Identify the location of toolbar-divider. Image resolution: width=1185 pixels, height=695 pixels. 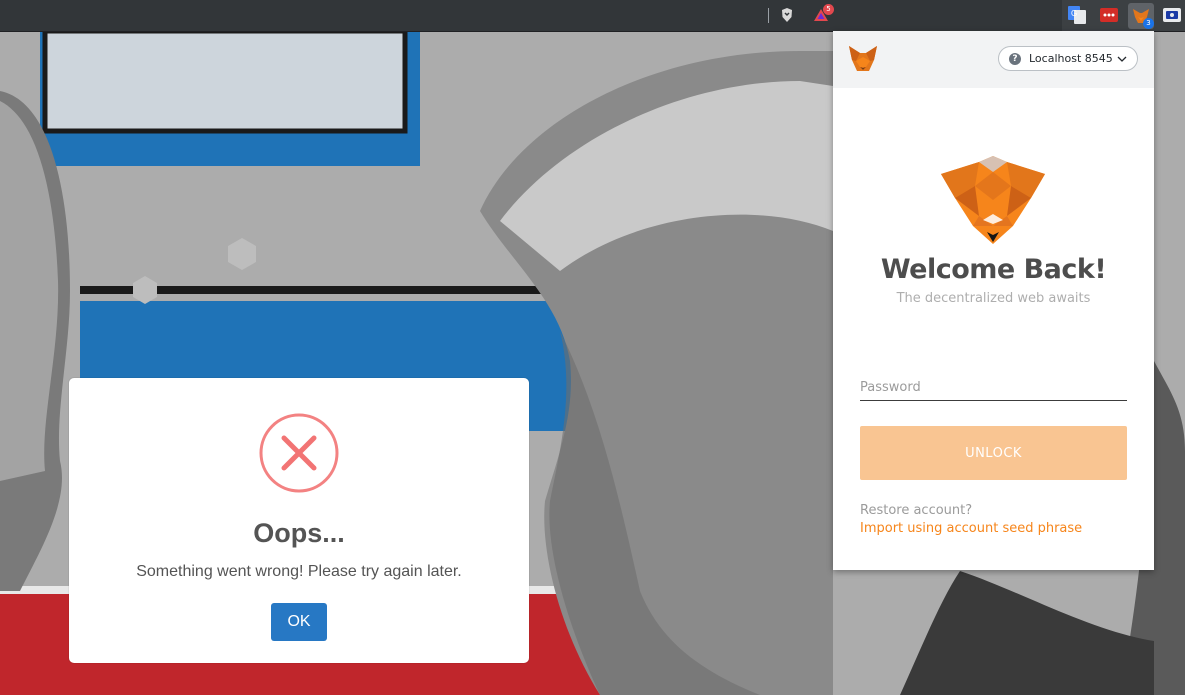
(768, 15).